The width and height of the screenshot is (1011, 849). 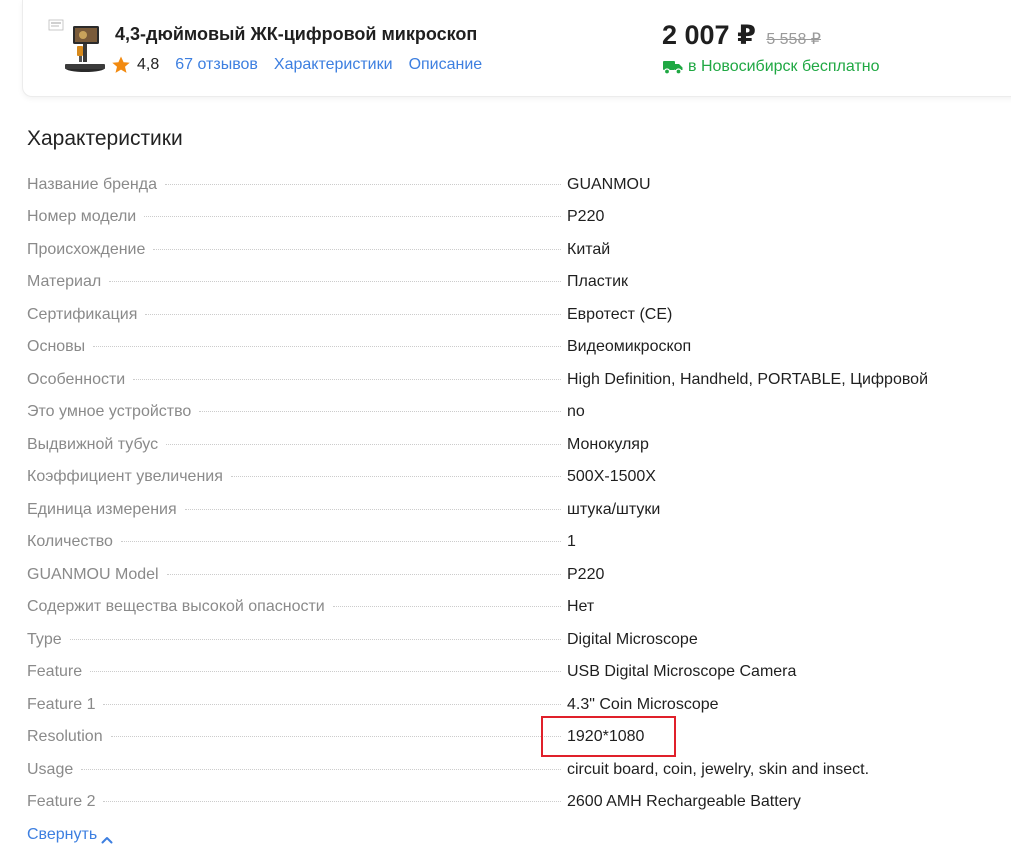 What do you see at coordinates (125, 476) in the screenshot?
I see `spec-name: Коэффициент увеличения` at bounding box center [125, 476].